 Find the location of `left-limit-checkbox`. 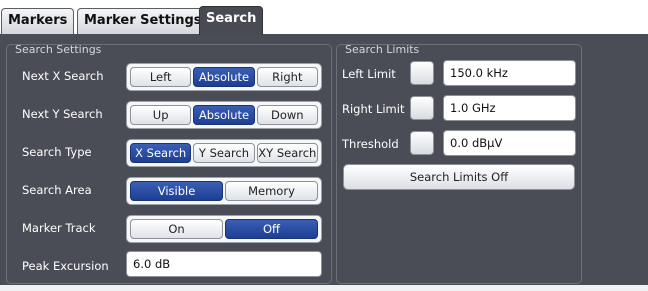

left-limit-checkbox is located at coordinates (422, 73).